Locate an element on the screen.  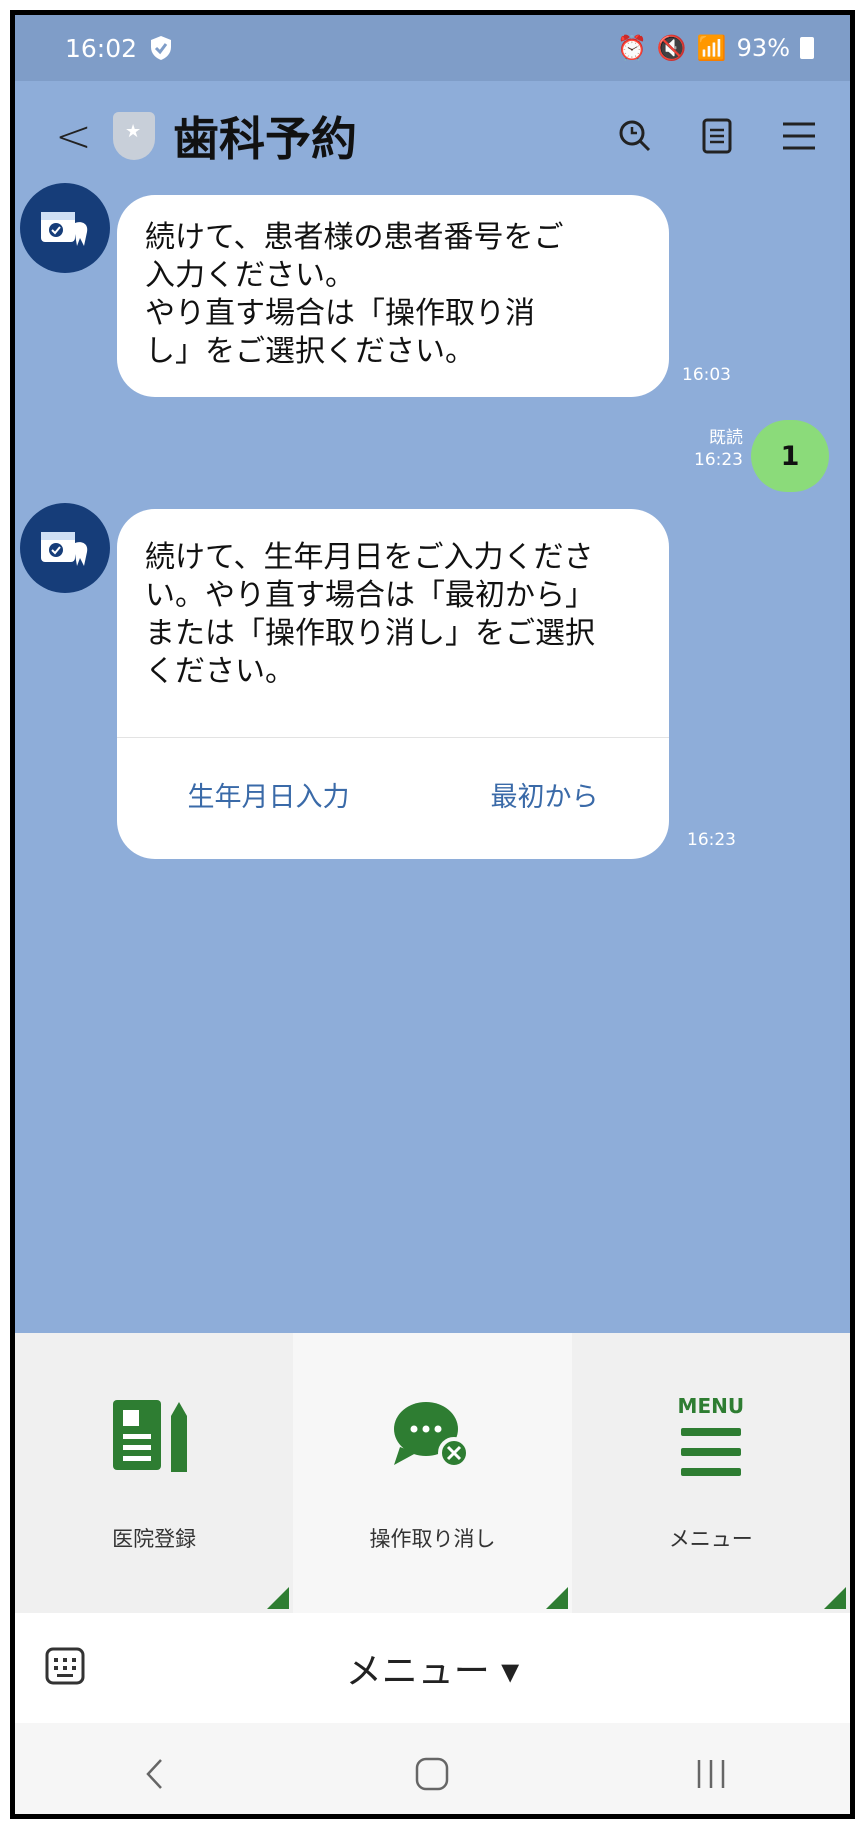
battery-level: 93% is located at coordinates (763, 48).